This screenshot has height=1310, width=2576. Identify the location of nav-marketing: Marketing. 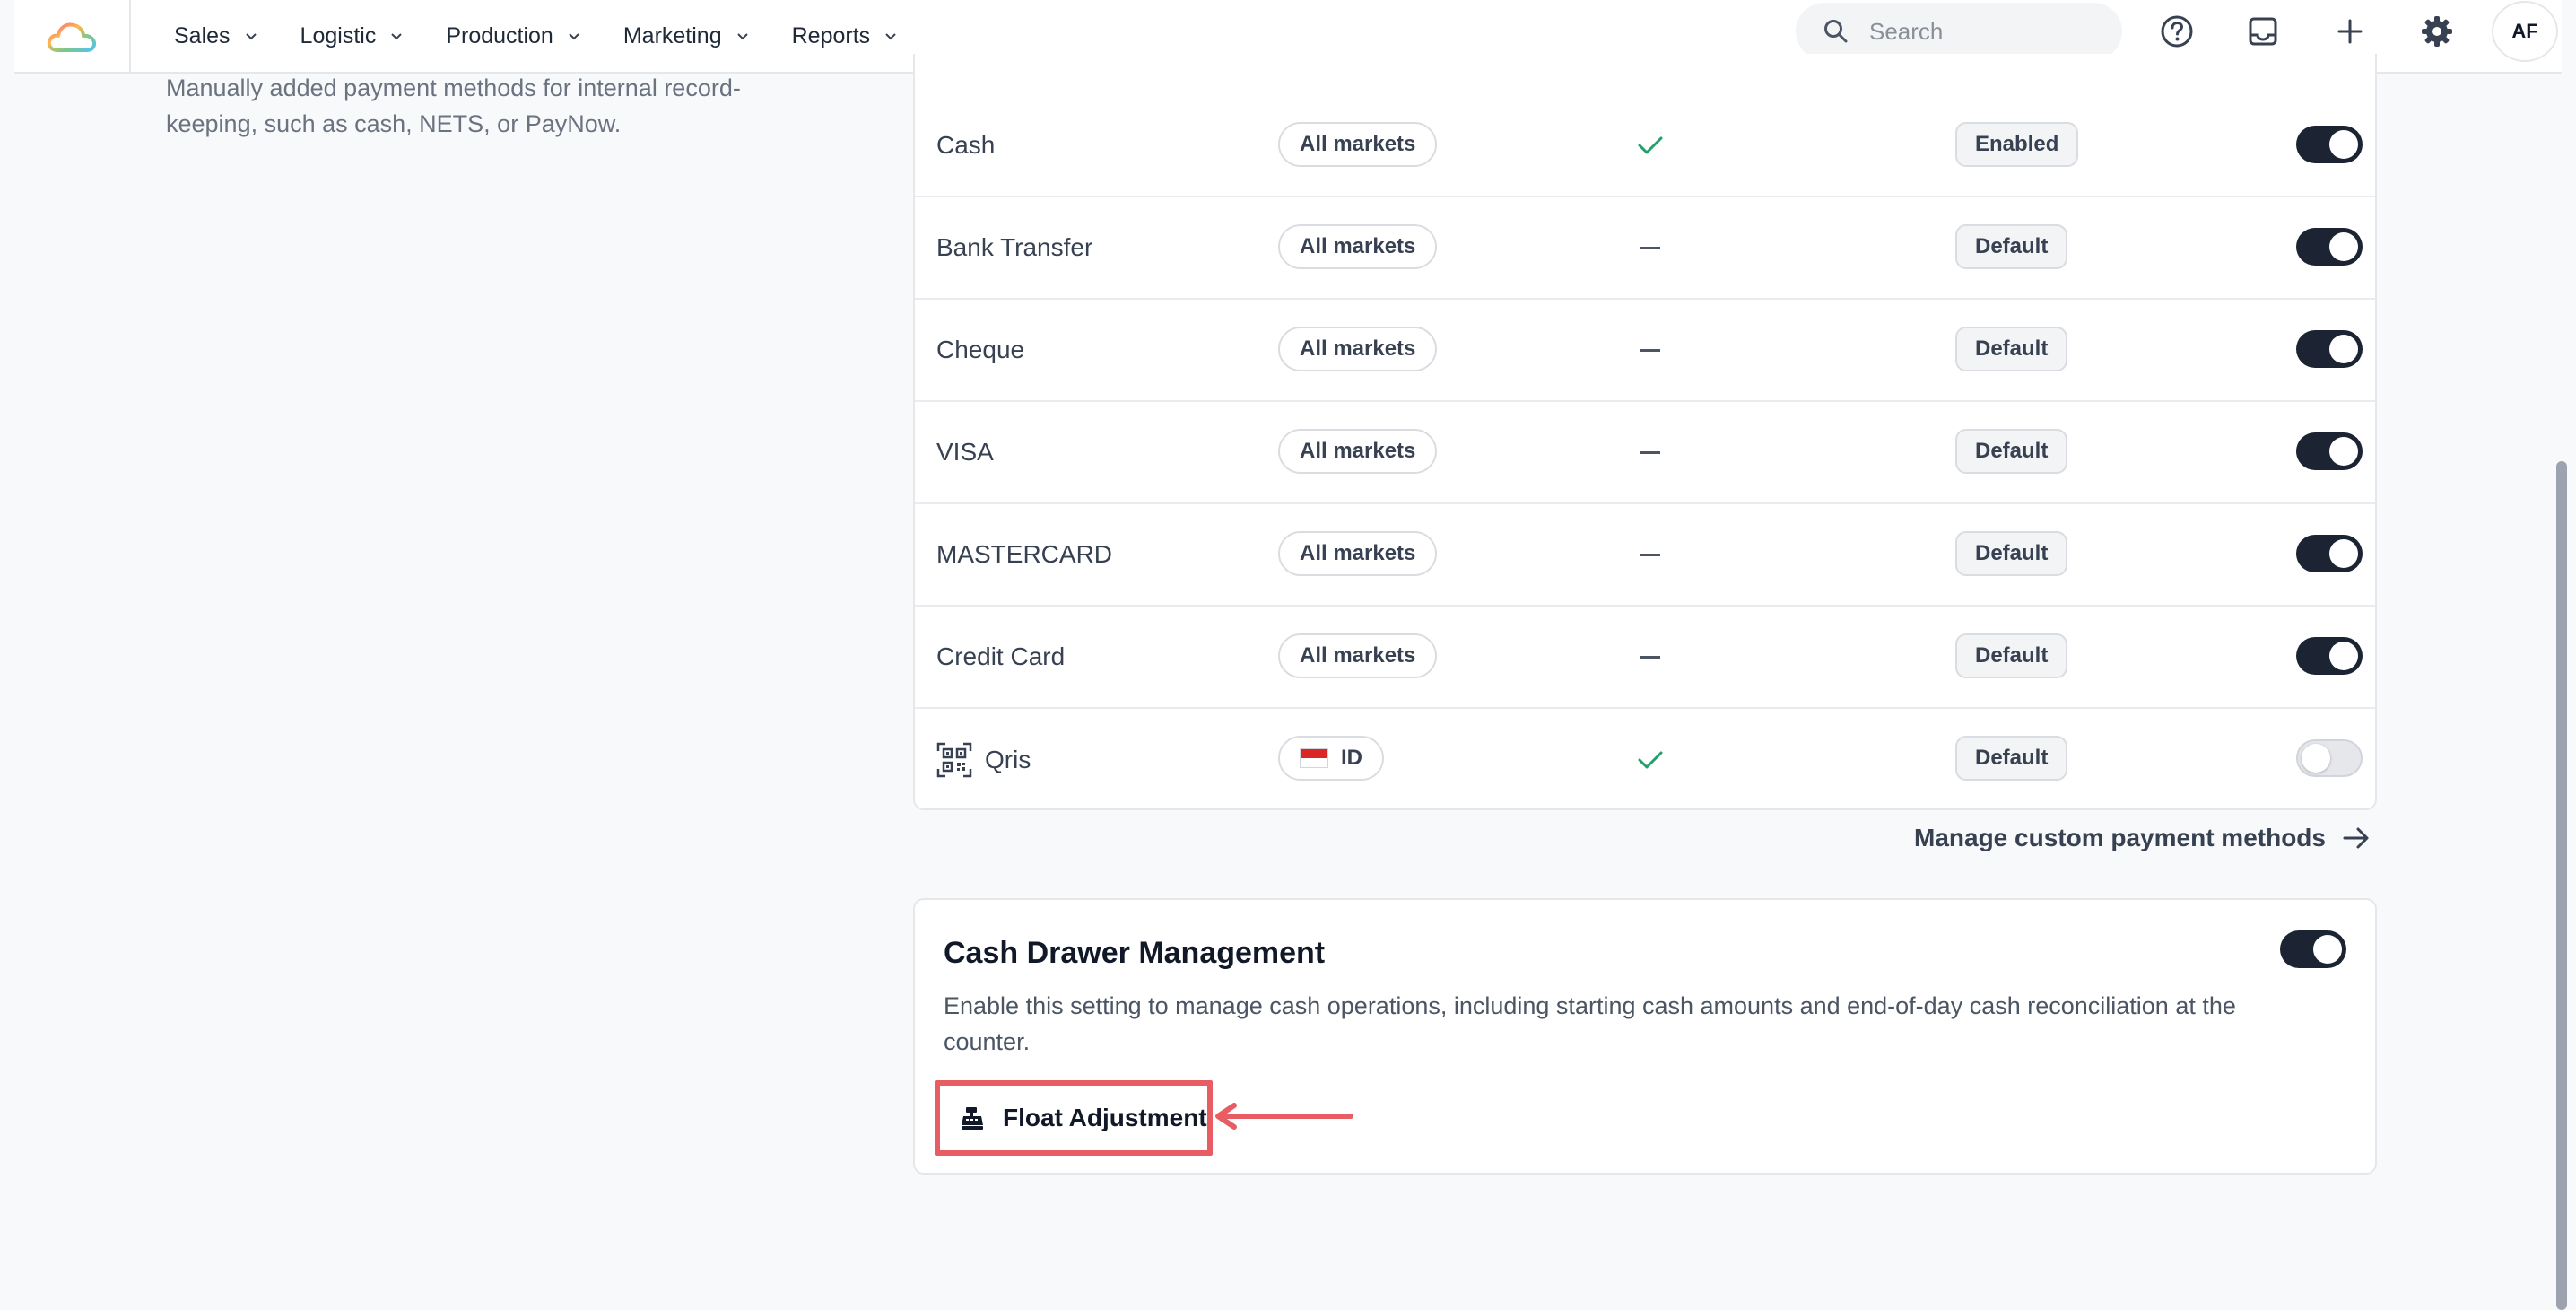
(687, 36).